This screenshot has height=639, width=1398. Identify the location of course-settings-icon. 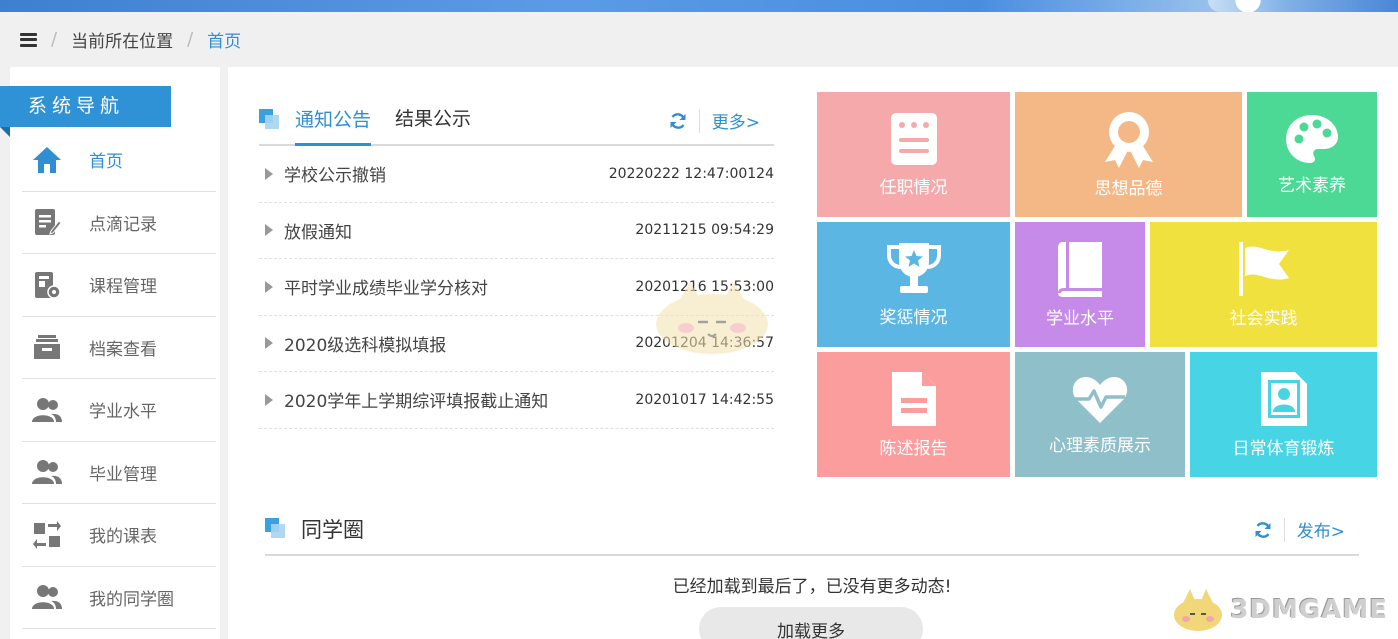
(47, 285).